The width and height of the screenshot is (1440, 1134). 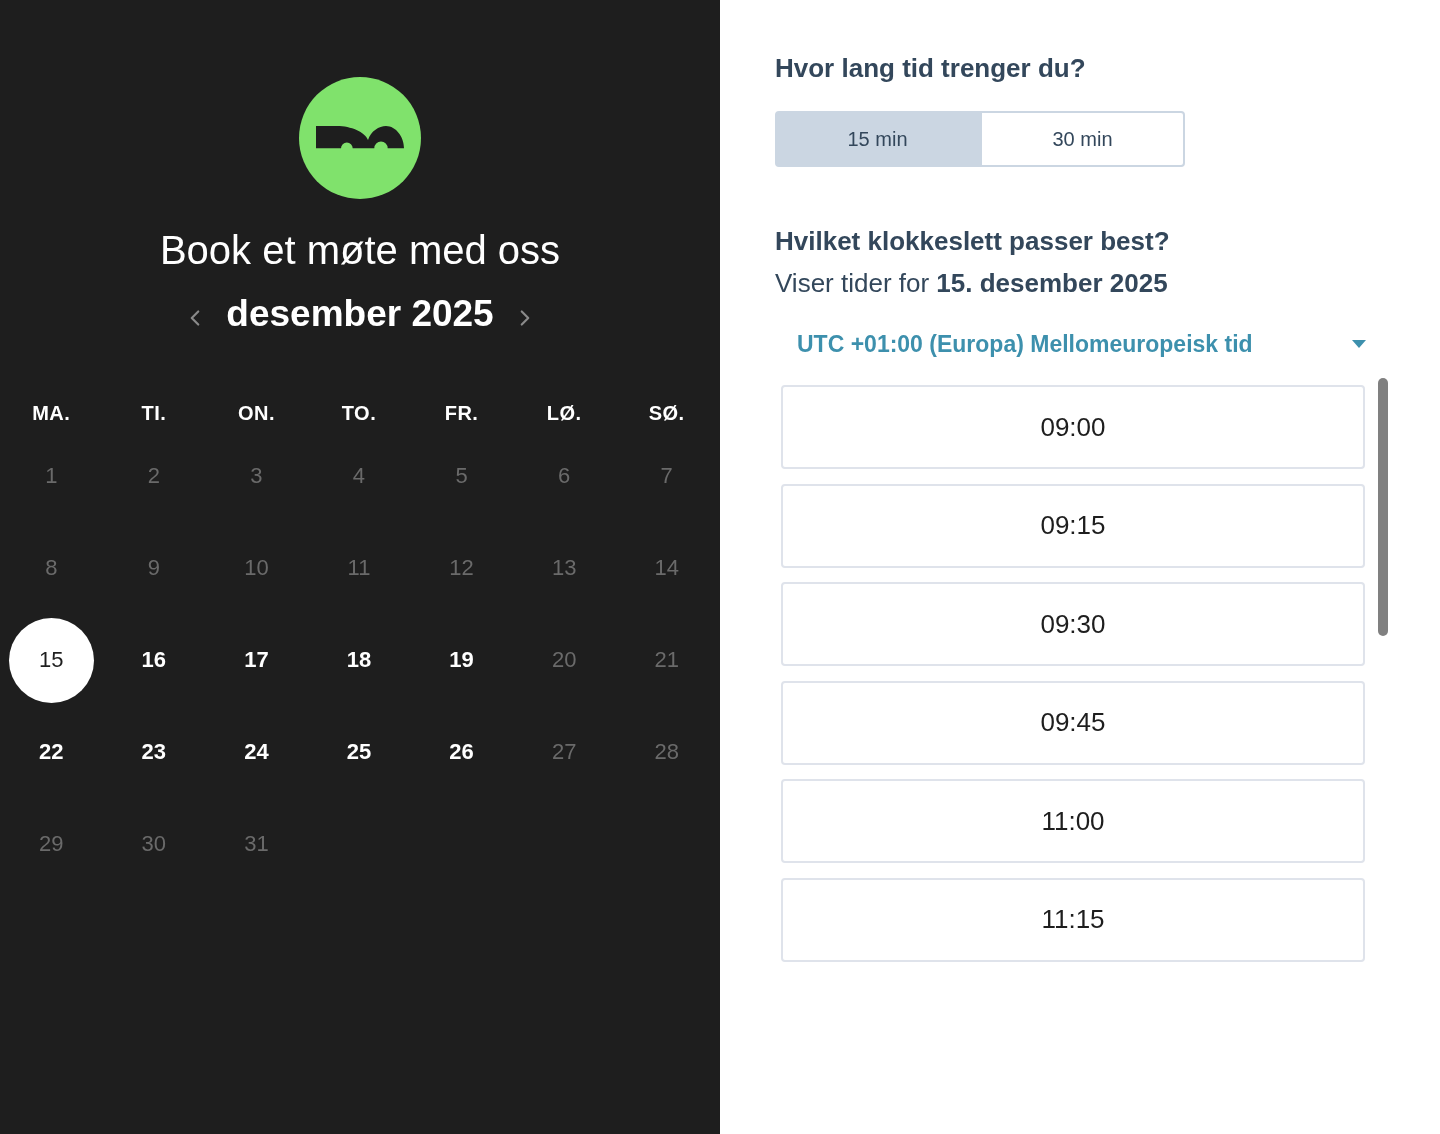 I want to click on weekday-label: FR., so click(x=461, y=413).